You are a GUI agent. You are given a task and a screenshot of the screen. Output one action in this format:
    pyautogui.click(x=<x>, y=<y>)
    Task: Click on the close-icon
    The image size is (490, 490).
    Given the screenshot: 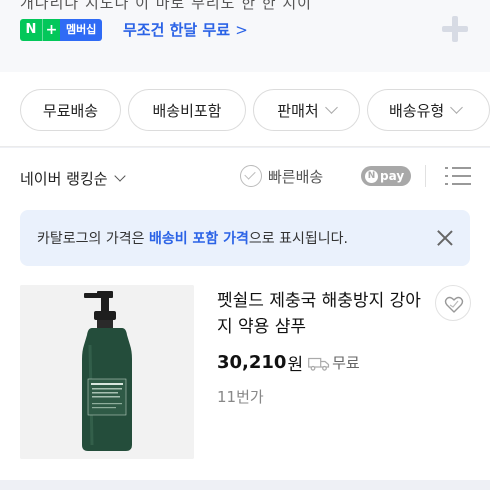 What is the action you would take?
    pyautogui.click(x=445, y=238)
    